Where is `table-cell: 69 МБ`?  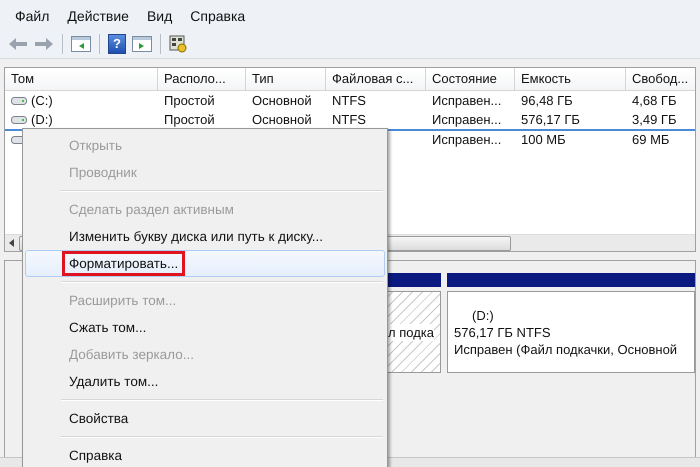 table-cell: 69 МБ is located at coordinates (651, 139).